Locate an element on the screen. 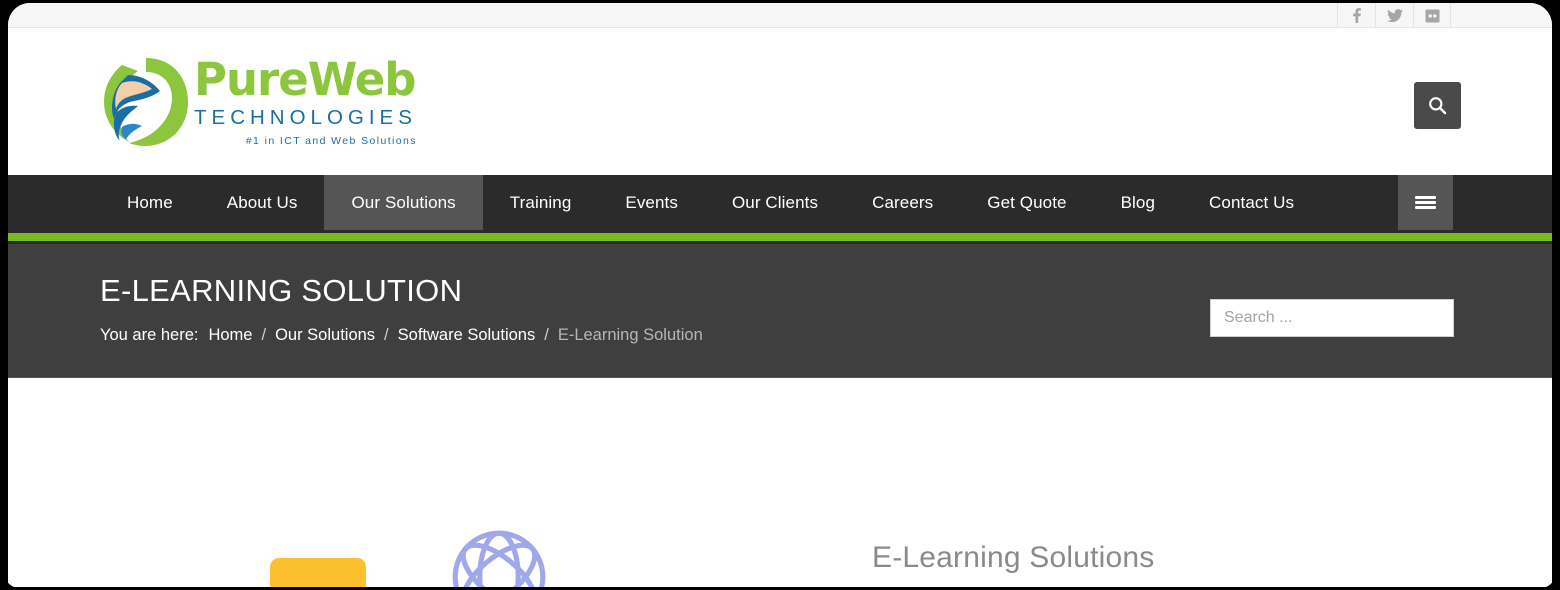  logo-name: PureWeb is located at coordinates (305, 80).